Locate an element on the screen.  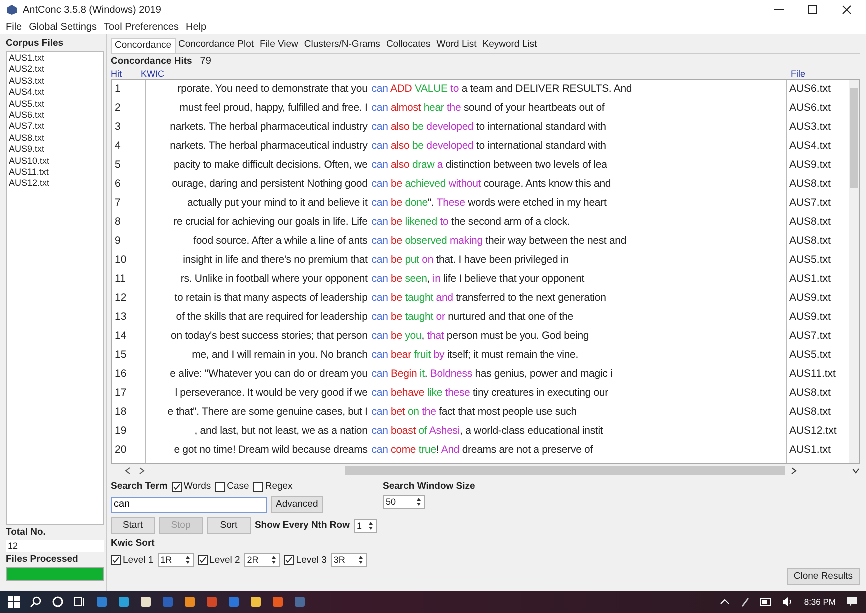
action-button: Sort is located at coordinates (228, 525).